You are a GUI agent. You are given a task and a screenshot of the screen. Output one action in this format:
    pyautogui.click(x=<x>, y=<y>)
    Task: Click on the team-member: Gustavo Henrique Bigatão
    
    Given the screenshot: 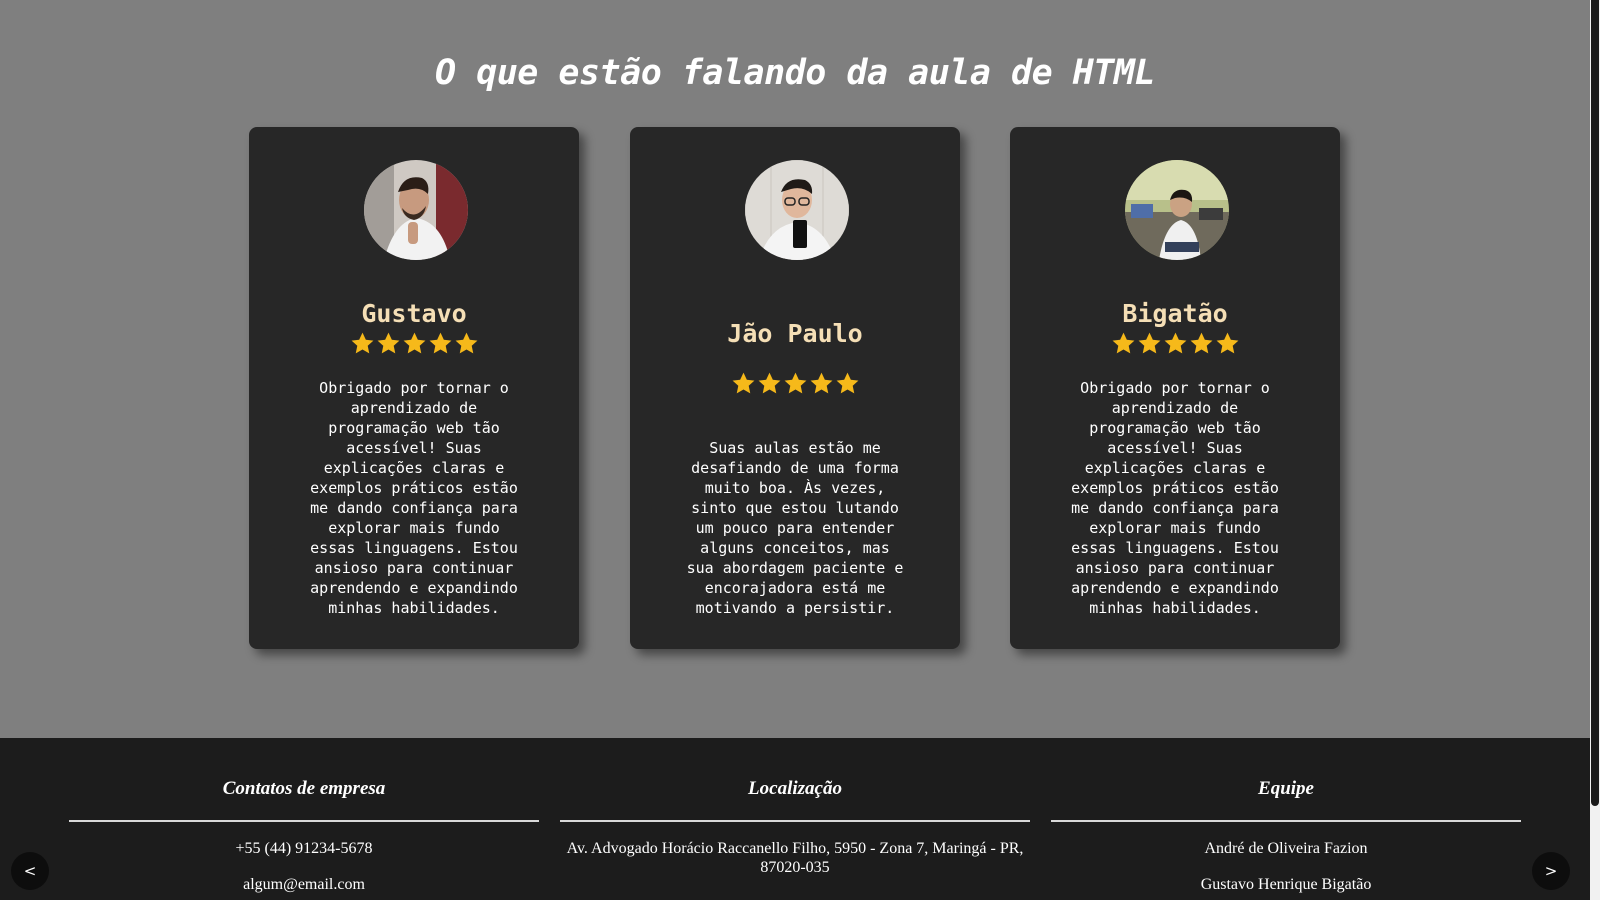 What is the action you would take?
    pyautogui.click(x=1286, y=884)
    